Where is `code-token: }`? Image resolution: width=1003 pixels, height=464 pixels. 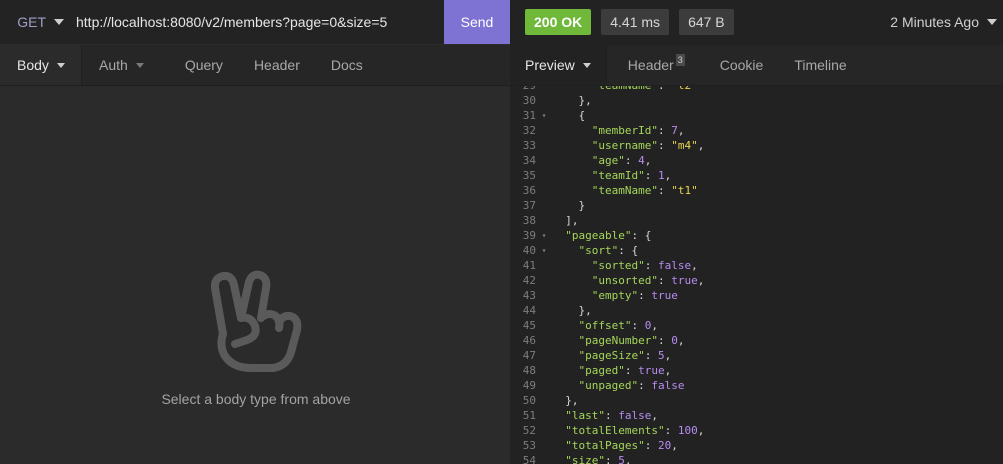
code-token: } is located at coordinates (569, 205).